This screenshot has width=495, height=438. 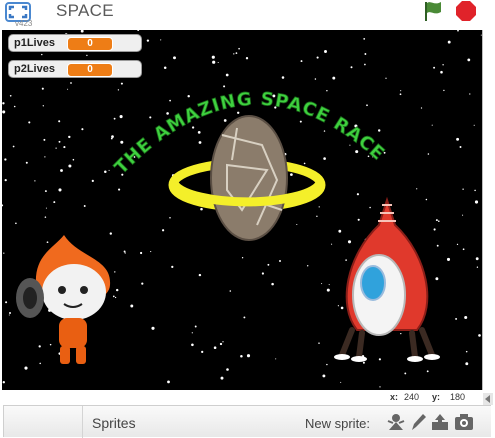 I want to click on choose-sprite-from-library-icon, so click(x=396, y=422).